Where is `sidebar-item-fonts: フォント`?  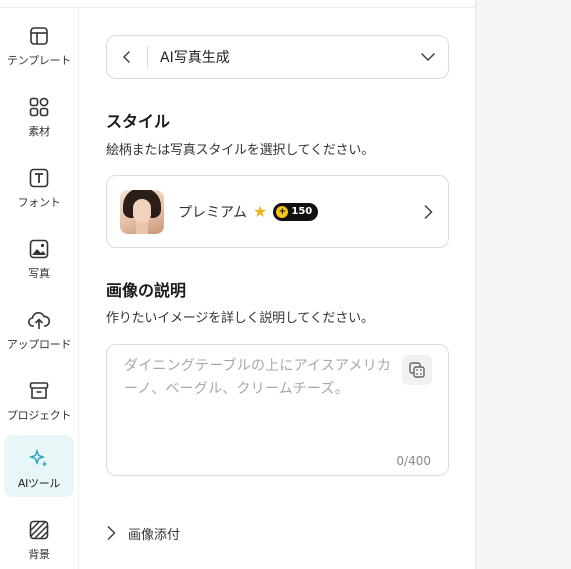
sidebar-item-fonts: フォント is located at coordinates (39, 185).